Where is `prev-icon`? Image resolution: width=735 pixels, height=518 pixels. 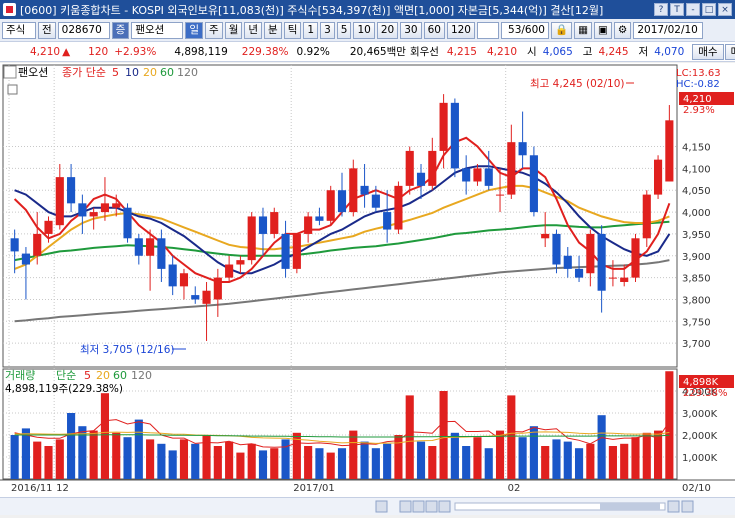
prev-icon is located at coordinates (418, 506).